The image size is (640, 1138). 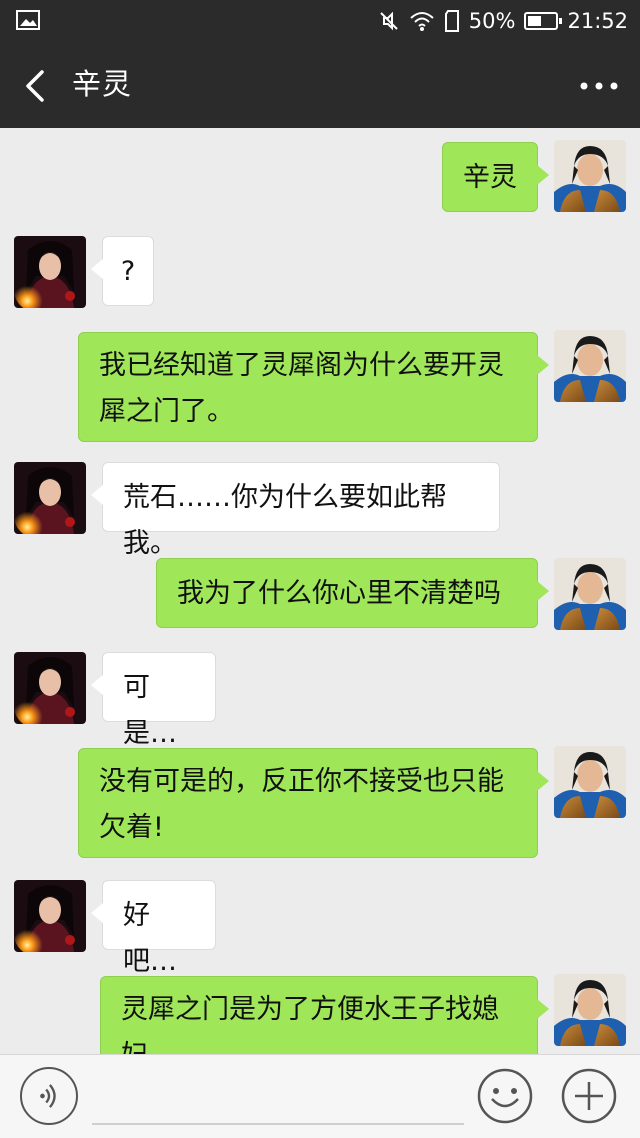 What do you see at coordinates (320, 276) in the screenshot?
I see `message-row: ?` at bounding box center [320, 276].